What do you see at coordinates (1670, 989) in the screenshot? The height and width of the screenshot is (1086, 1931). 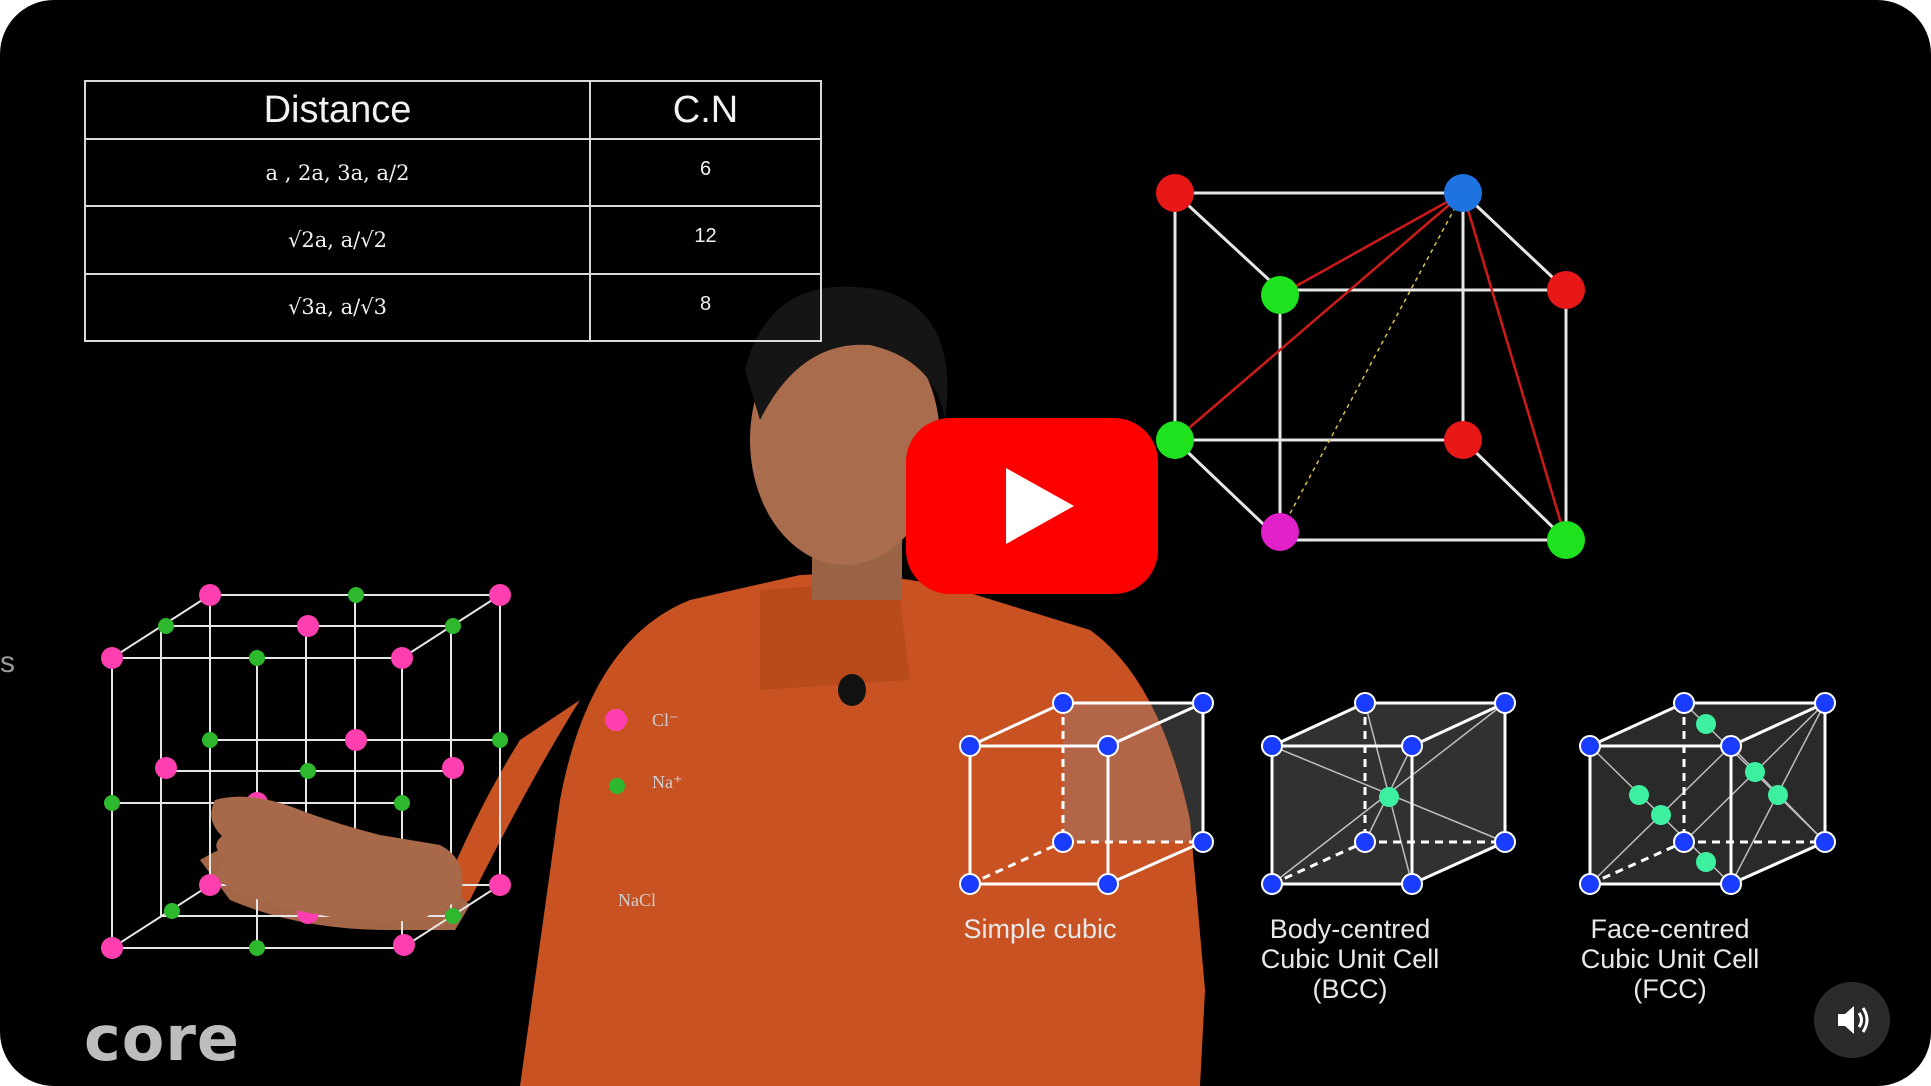 I see `fcc-label-line: (FCC)` at bounding box center [1670, 989].